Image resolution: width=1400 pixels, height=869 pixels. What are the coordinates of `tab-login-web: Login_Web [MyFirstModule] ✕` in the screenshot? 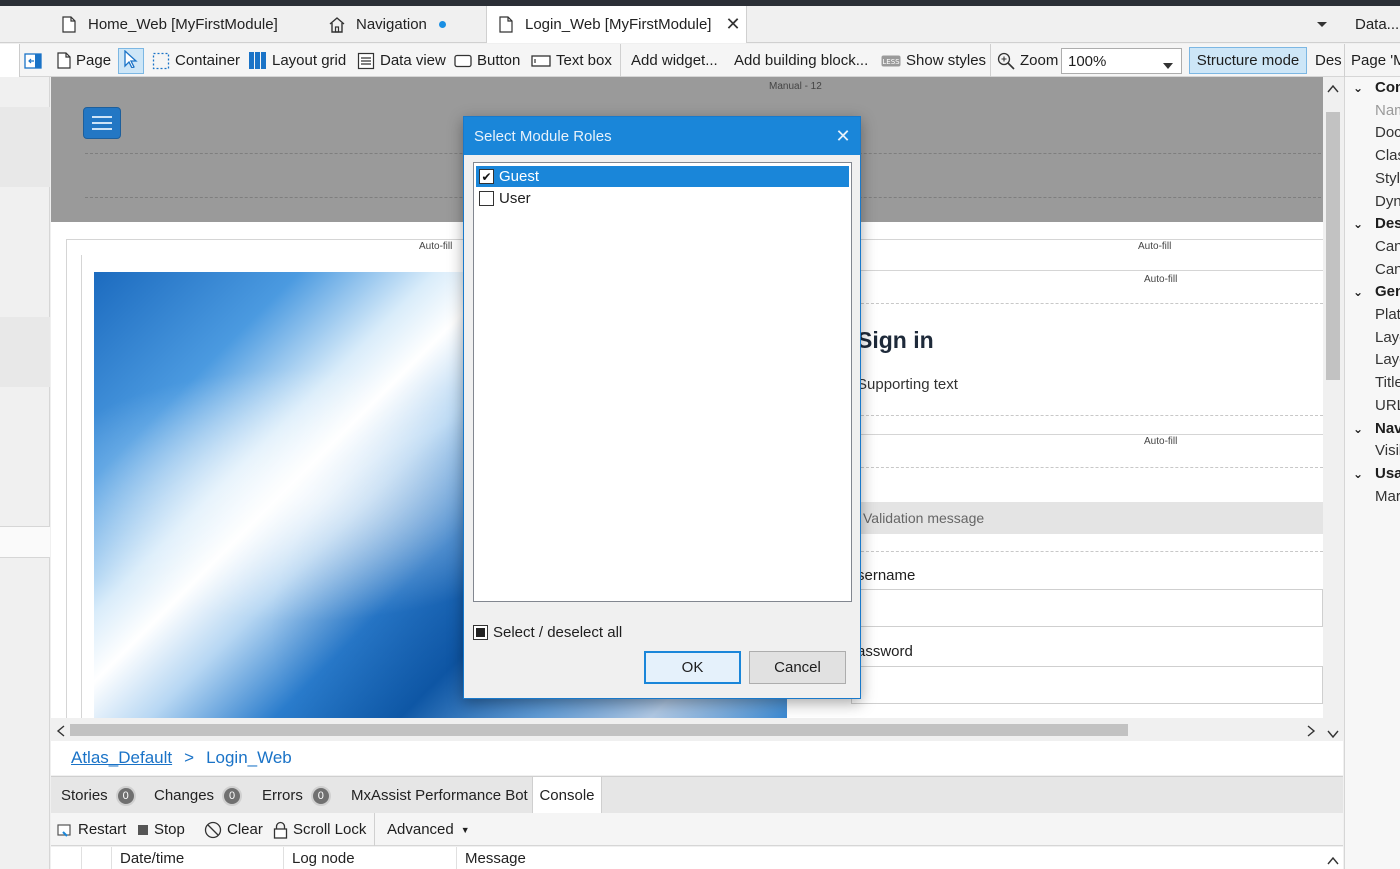 It's located at (616, 24).